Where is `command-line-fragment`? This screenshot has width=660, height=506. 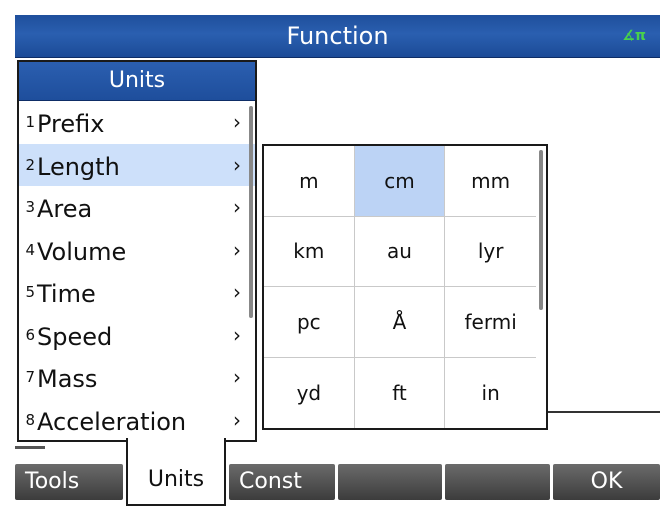
command-line-fragment is located at coordinates (30, 447).